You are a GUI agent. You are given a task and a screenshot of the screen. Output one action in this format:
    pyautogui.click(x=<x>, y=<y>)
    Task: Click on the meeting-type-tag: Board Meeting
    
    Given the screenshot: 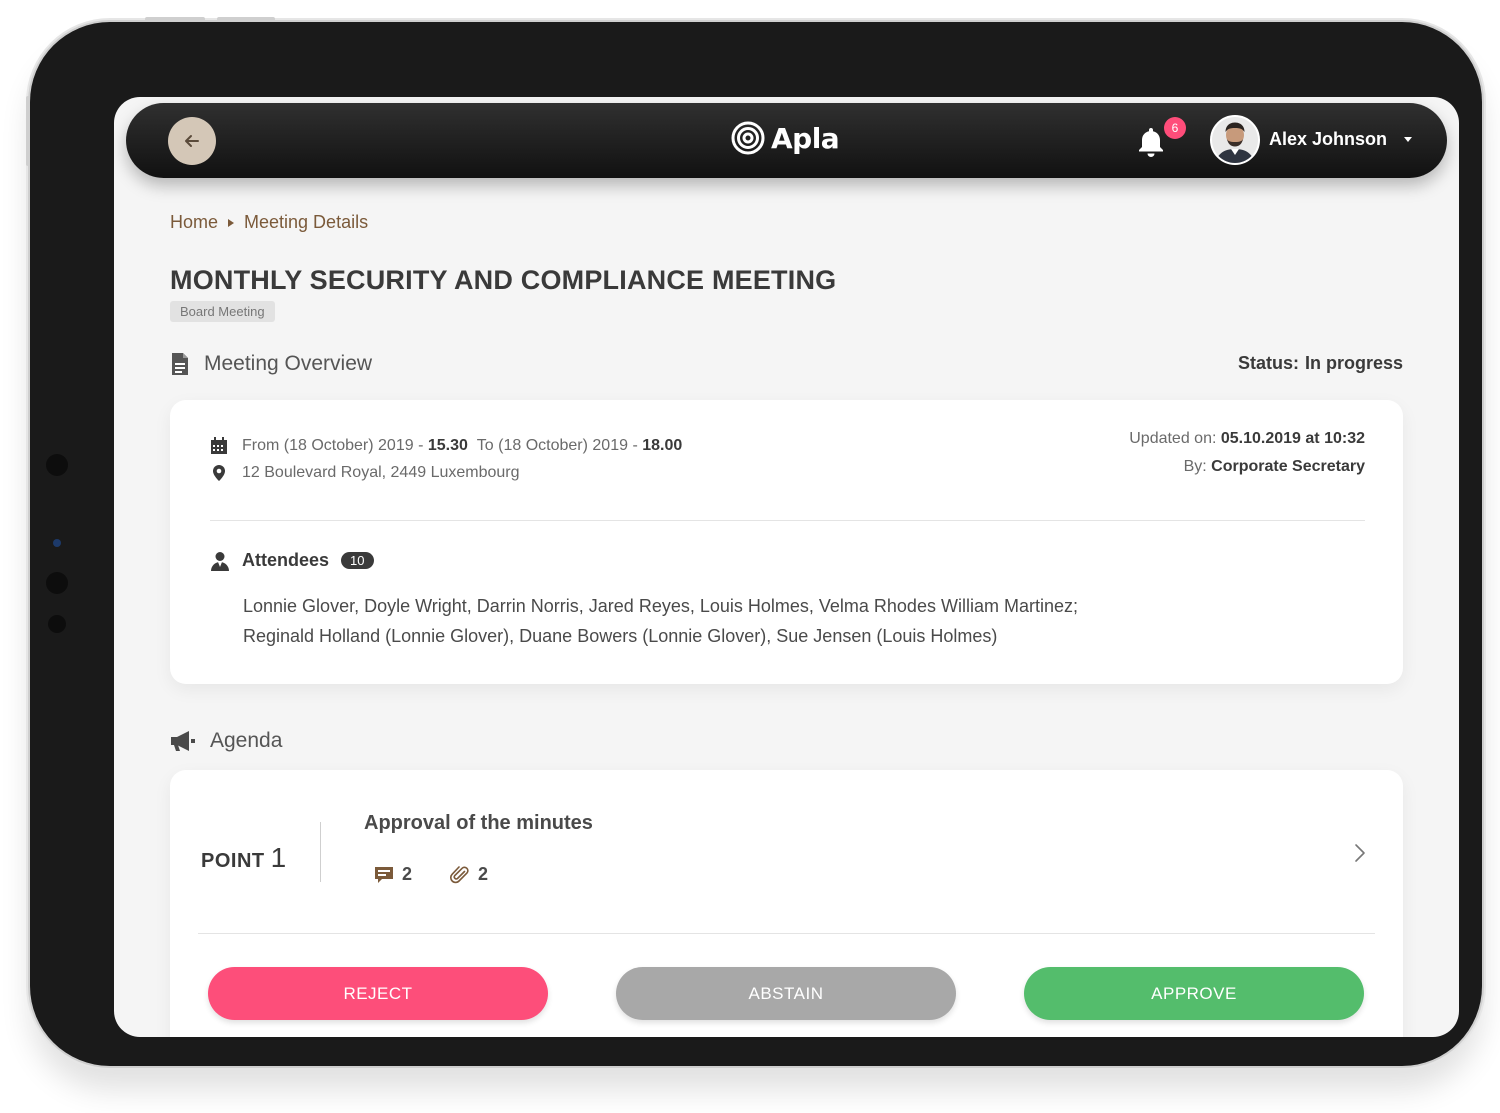 What is the action you would take?
    pyautogui.click(x=222, y=311)
    